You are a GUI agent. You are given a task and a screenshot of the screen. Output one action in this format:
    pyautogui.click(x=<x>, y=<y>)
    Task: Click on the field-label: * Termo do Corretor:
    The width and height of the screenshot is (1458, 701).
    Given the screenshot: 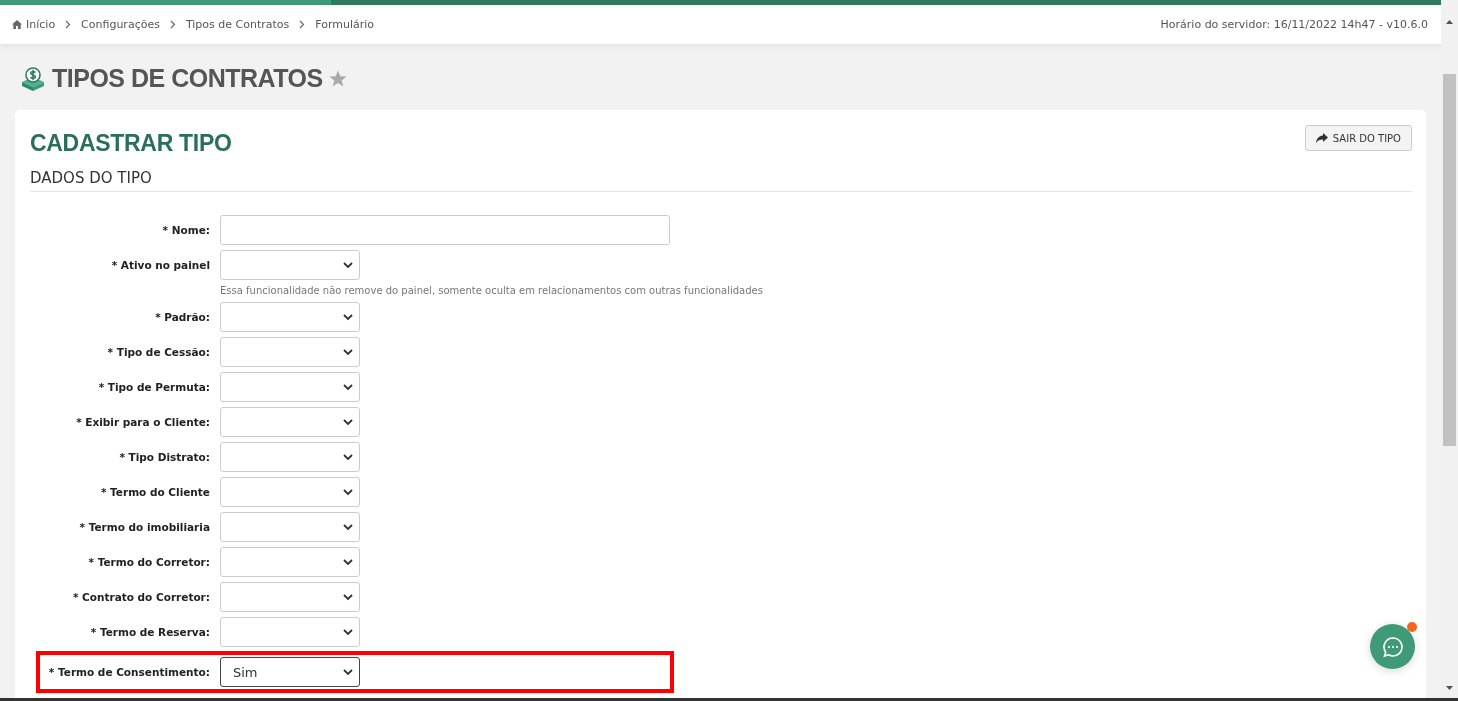 What is the action you would take?
    pyautogui.click(x=148, y=562)
    